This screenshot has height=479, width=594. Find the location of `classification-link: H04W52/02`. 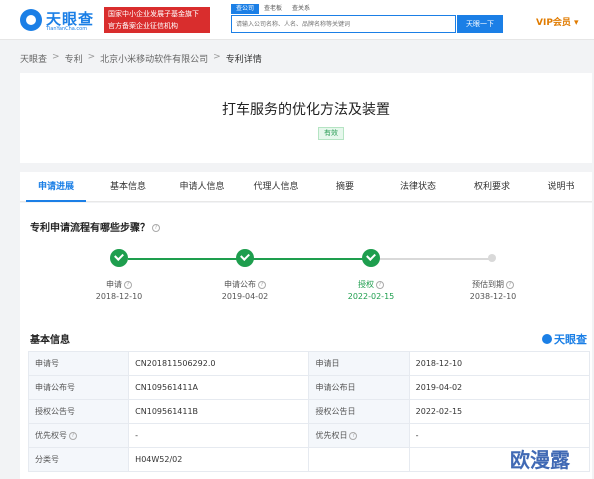

classification-link: H04W52/02 is located at coordinates (219, 459).